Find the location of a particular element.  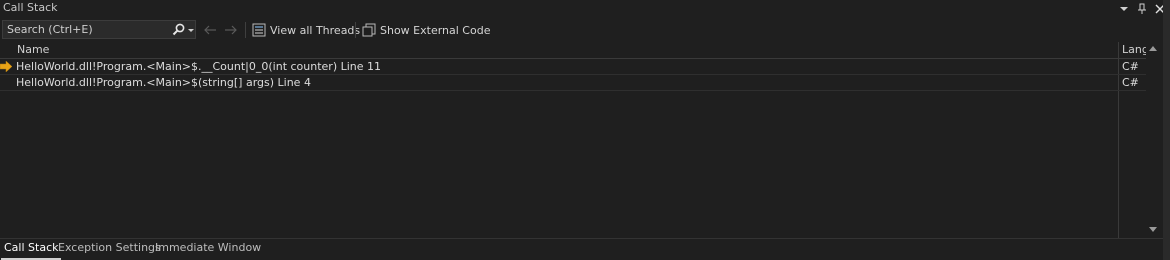

search-options-dropdown-icon is located at coordinates (191, 30).